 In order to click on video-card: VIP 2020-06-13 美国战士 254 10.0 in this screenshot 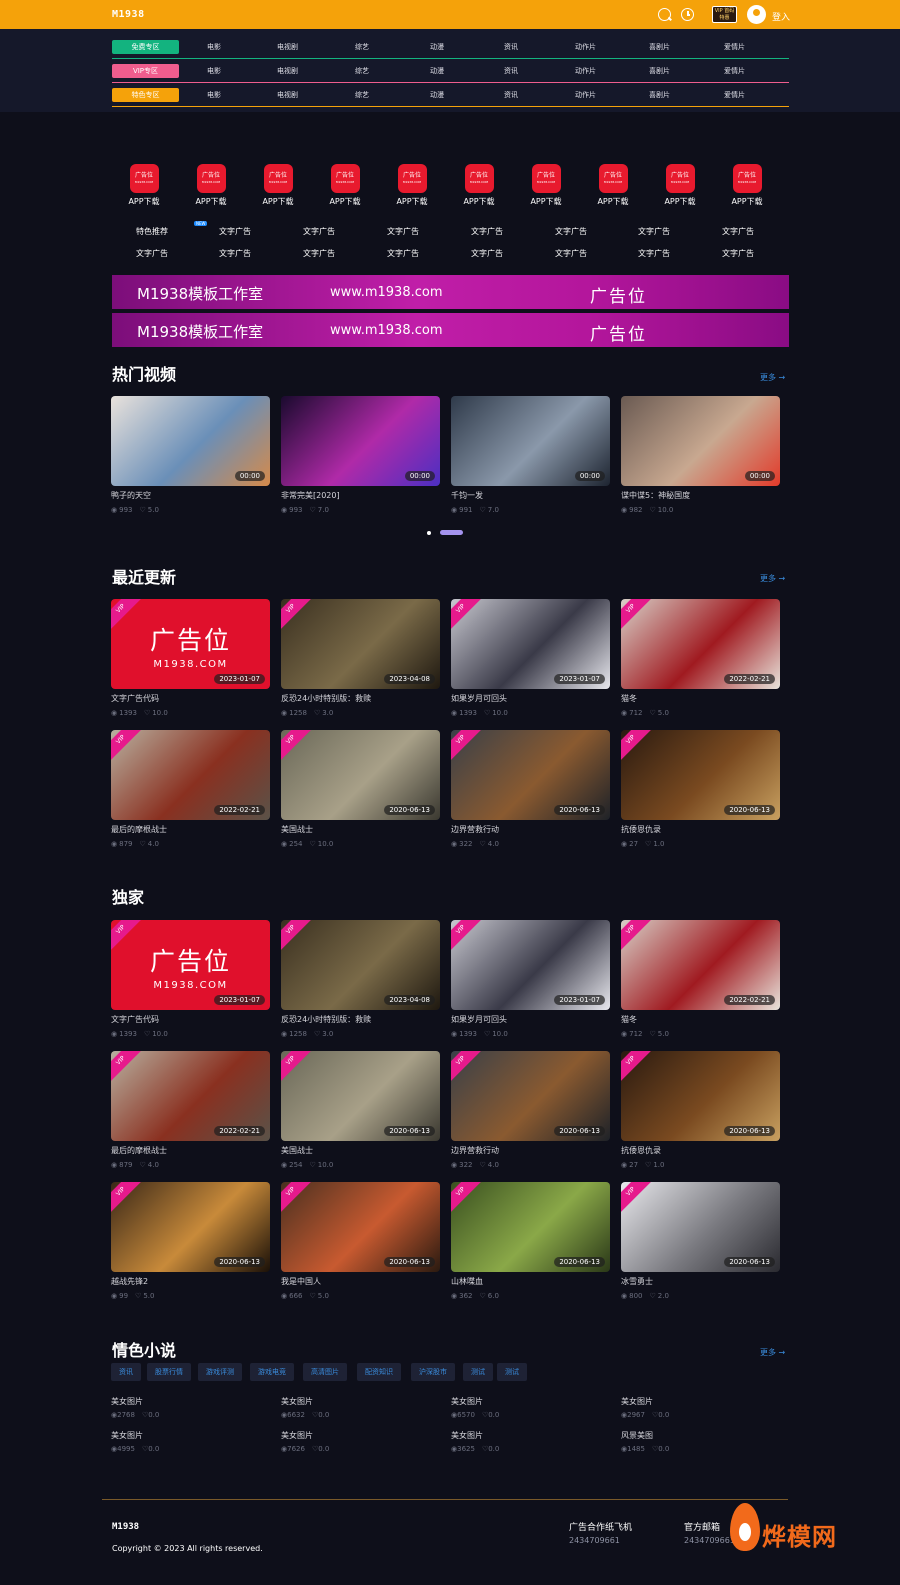, I will do `click(360, 1110)`.